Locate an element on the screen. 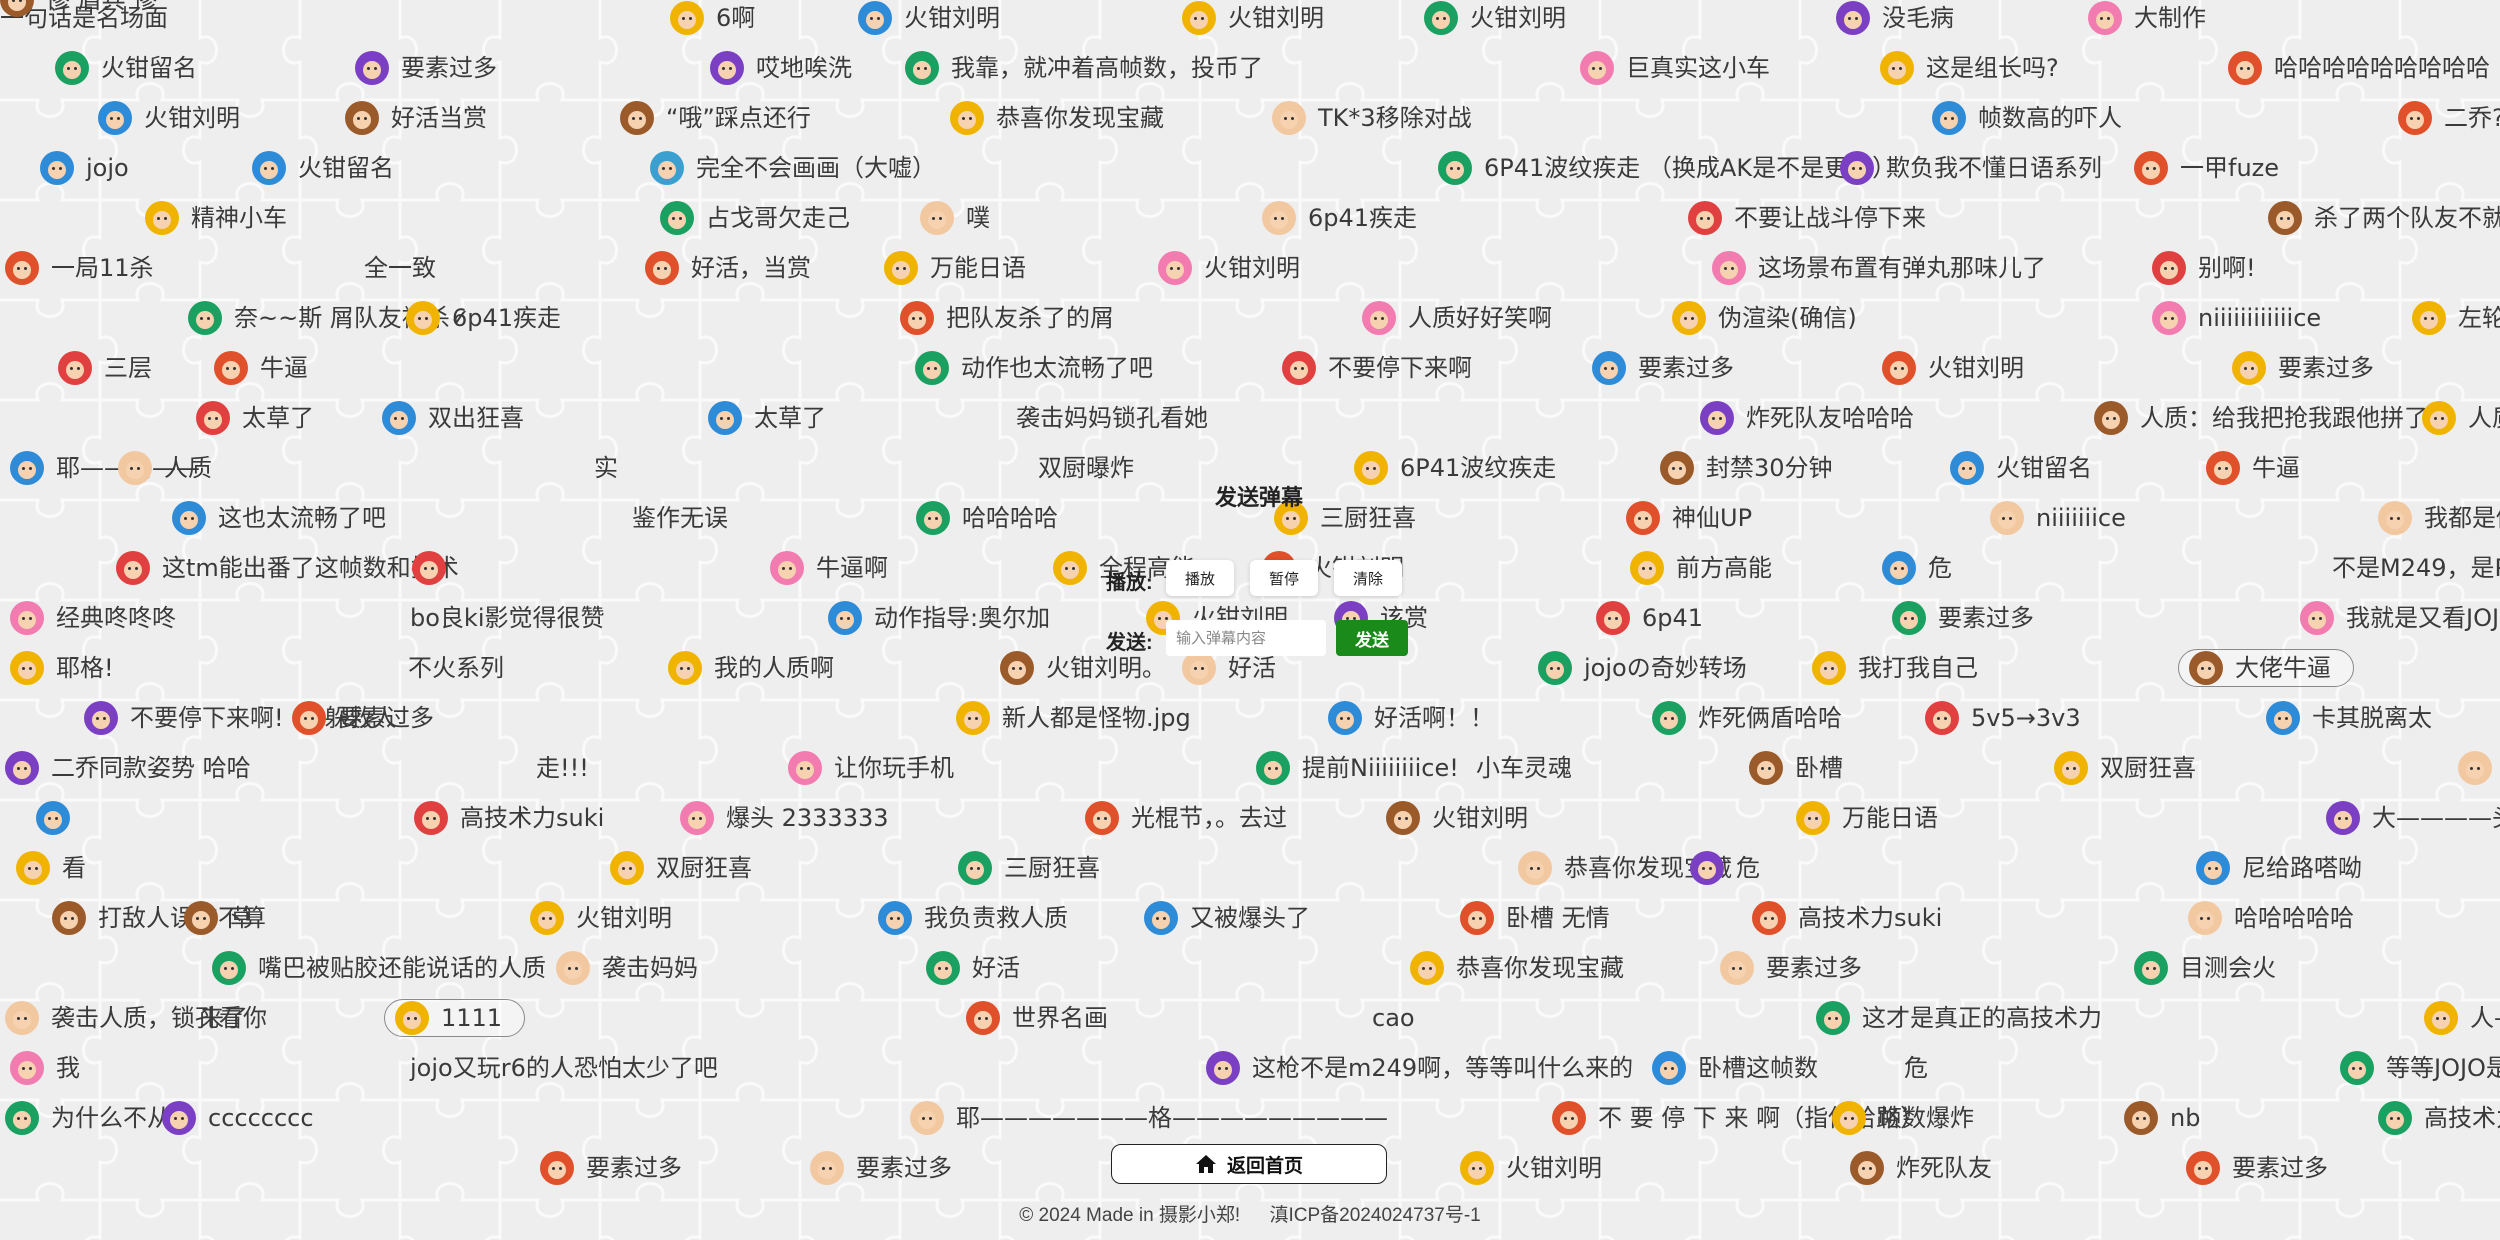 This screenshot has width=2500, height=1240. danmaku-item: 等等JOJO是你? is located at coordinates (2420, 1068).